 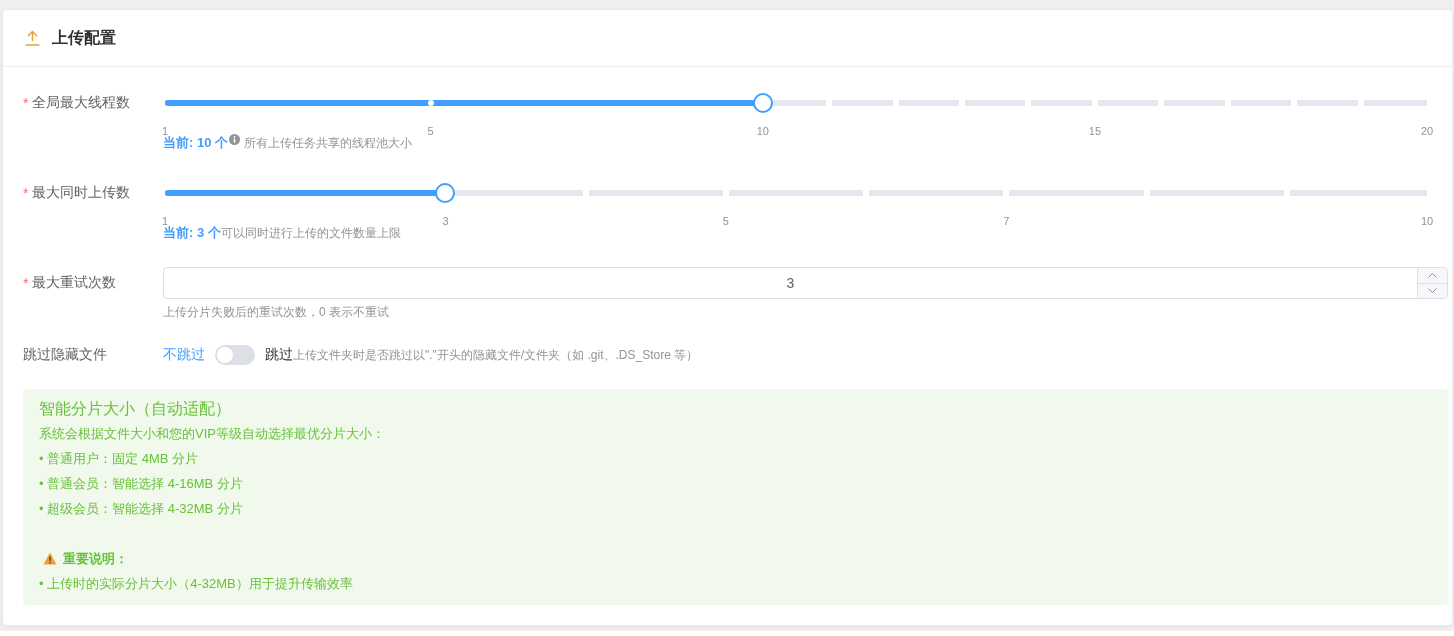 What do you see at coordinates (430, 103) in the screenshot?
I see `slider-stop-icon` at bounding box center [430, 103].